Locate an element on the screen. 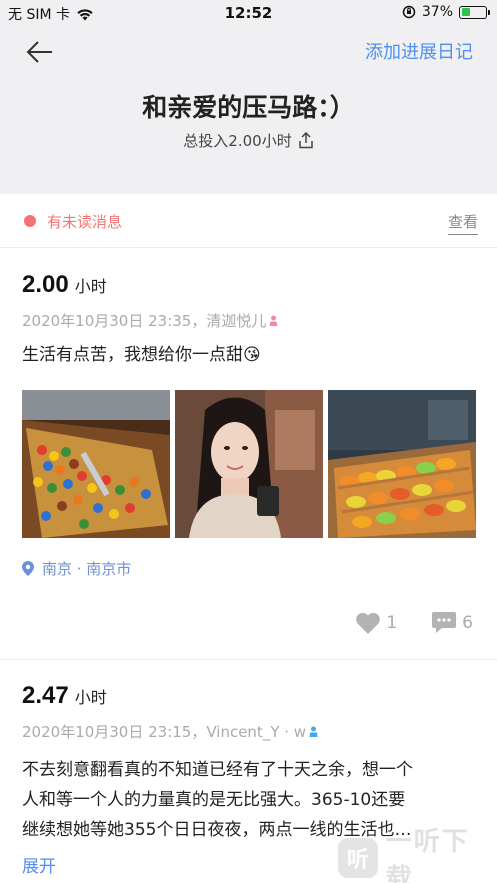 This screenshot has width=497, height=883. orientation-lock-icon is located at coordinates (409, 12).